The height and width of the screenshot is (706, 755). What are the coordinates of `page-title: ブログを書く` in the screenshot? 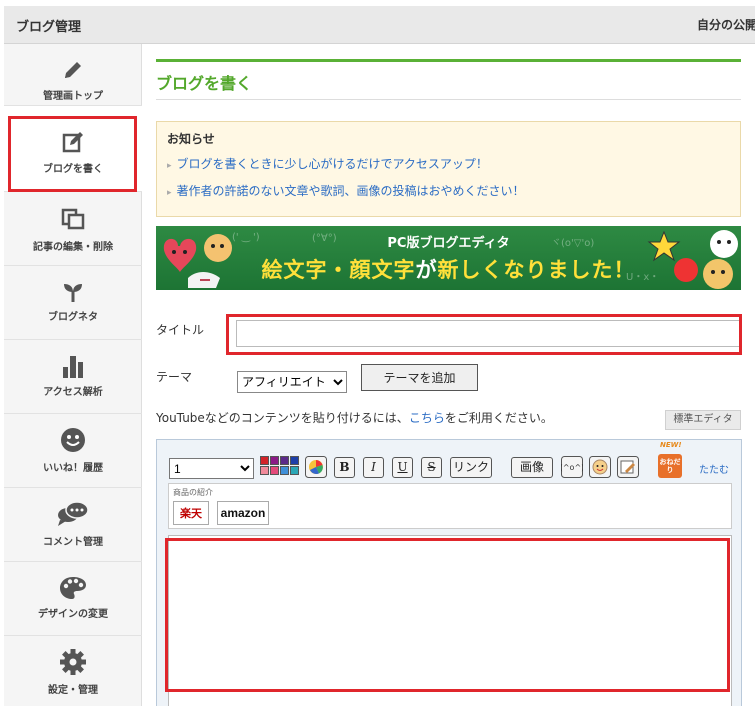 It's located at (204, 83).